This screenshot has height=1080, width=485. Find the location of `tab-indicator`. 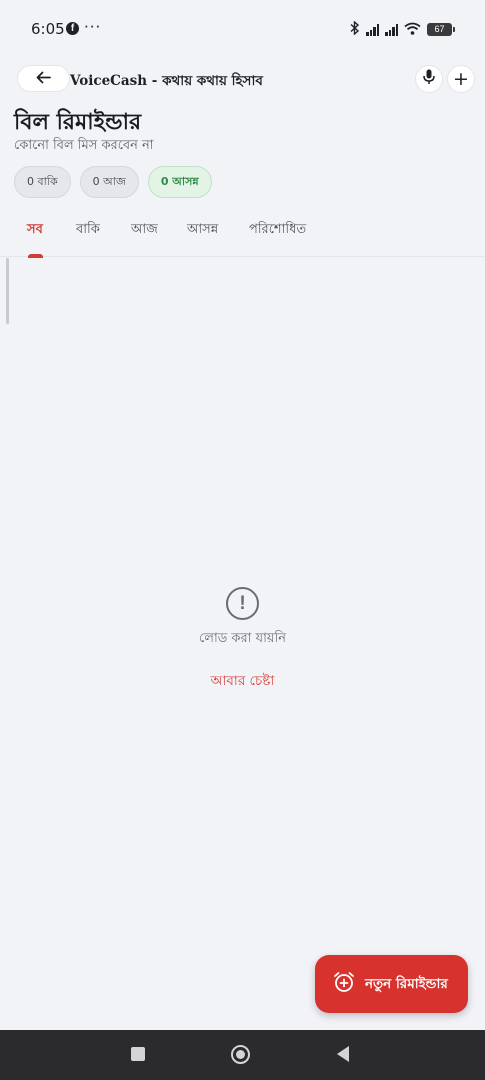

tab-indicator is located at coordinates (35, 256).